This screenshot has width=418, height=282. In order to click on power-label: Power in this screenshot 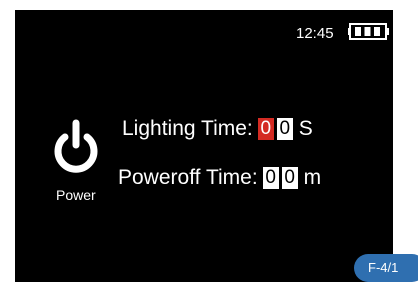, I will do `click(76, 195)`.